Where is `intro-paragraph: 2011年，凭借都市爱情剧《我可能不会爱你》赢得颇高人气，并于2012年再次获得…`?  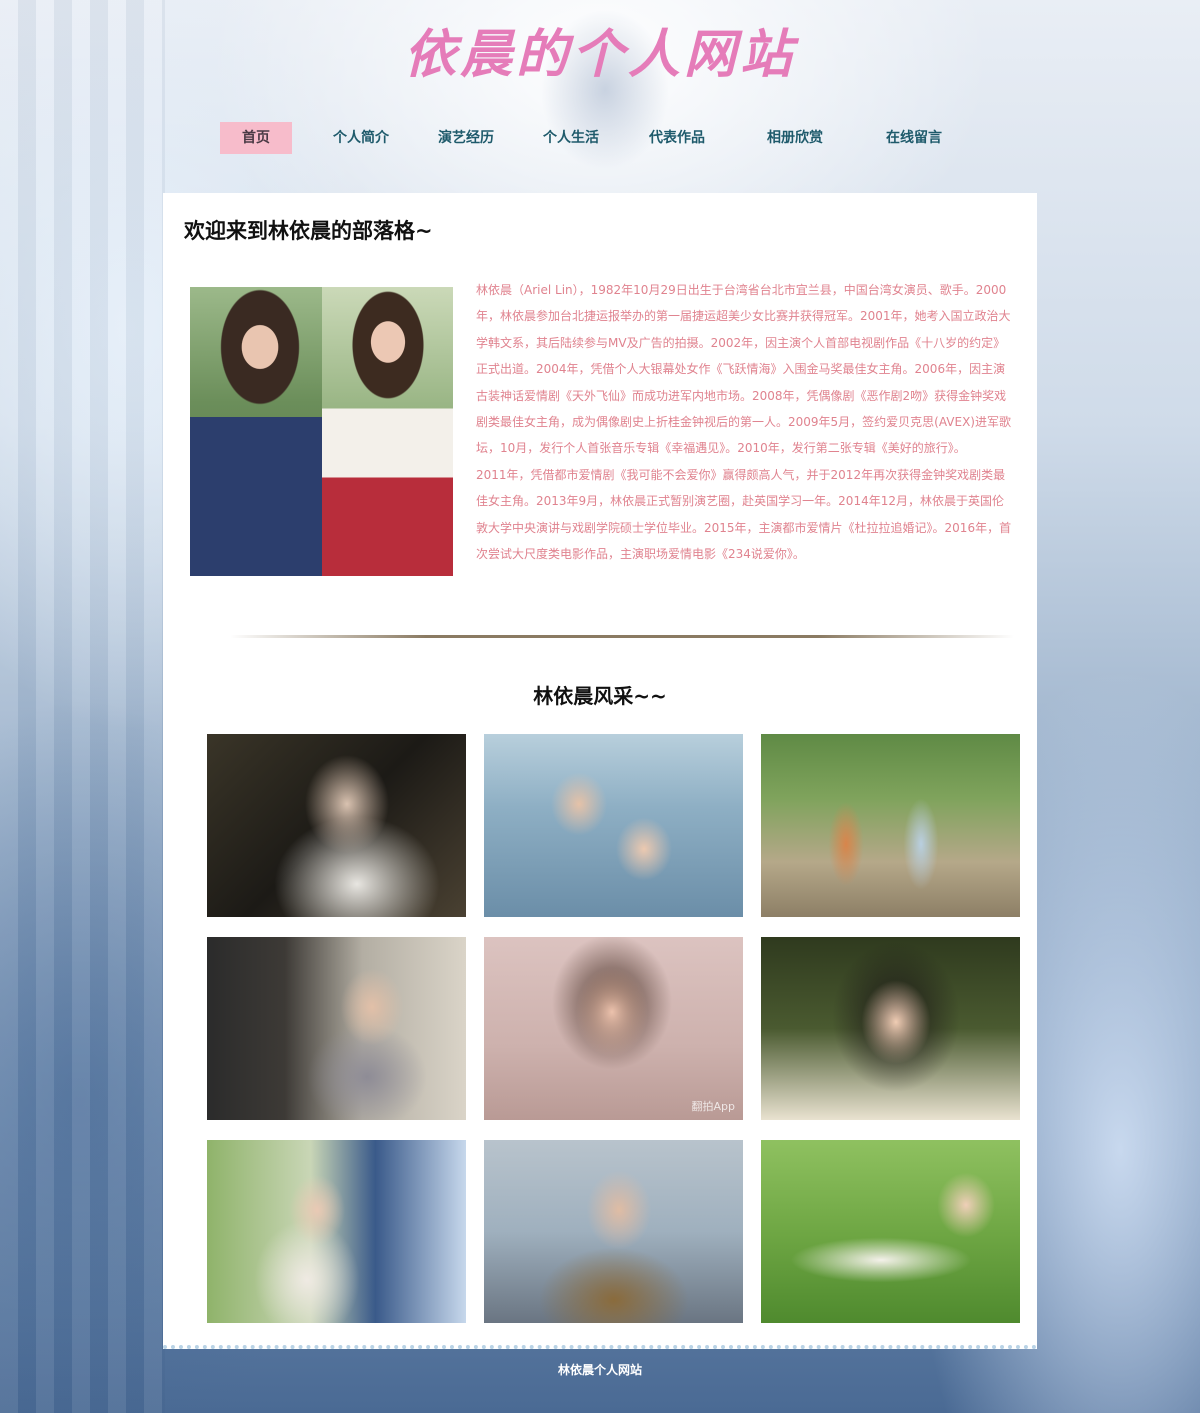 intro-paragraph: 2011年，凭借都市爱情剧《我可能不会爱你》赢得颇高人气，并于2012年再次获得… is located at coordinates (744, 514).